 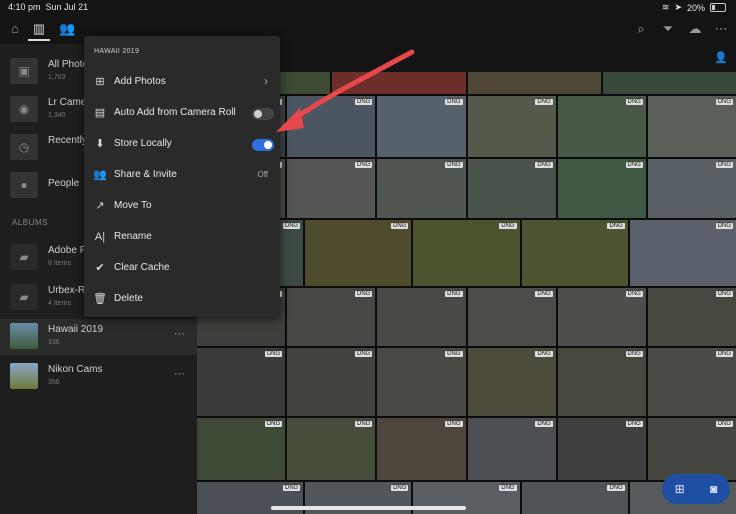 What do you see at coordinates (345, 90) in the screenshot?
I see `annotation-arrow` at bounding box center [345, 90].